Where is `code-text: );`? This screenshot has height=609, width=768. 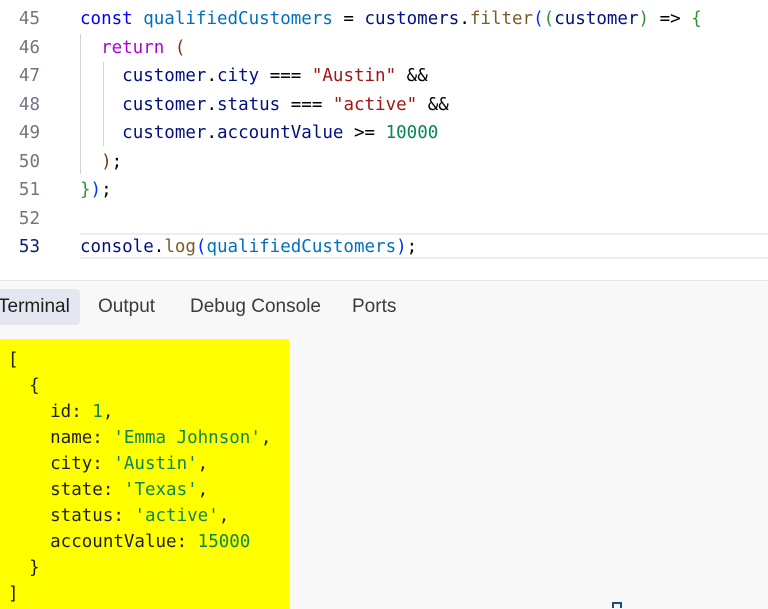
code-text: ); is located at coordinates (101, 162).